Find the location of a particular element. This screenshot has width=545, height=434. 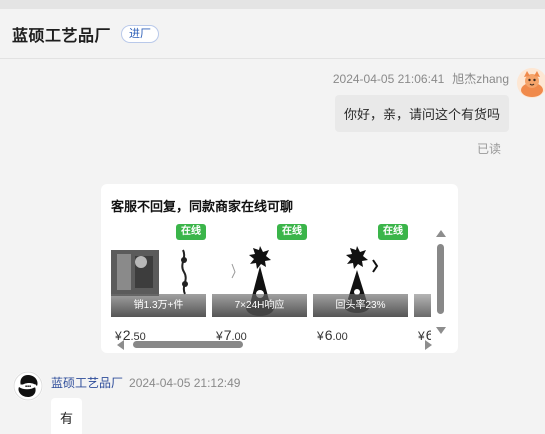

product-item: 在线 销1.3万+件 ¥2.50 is located at coordinates (158, 281).